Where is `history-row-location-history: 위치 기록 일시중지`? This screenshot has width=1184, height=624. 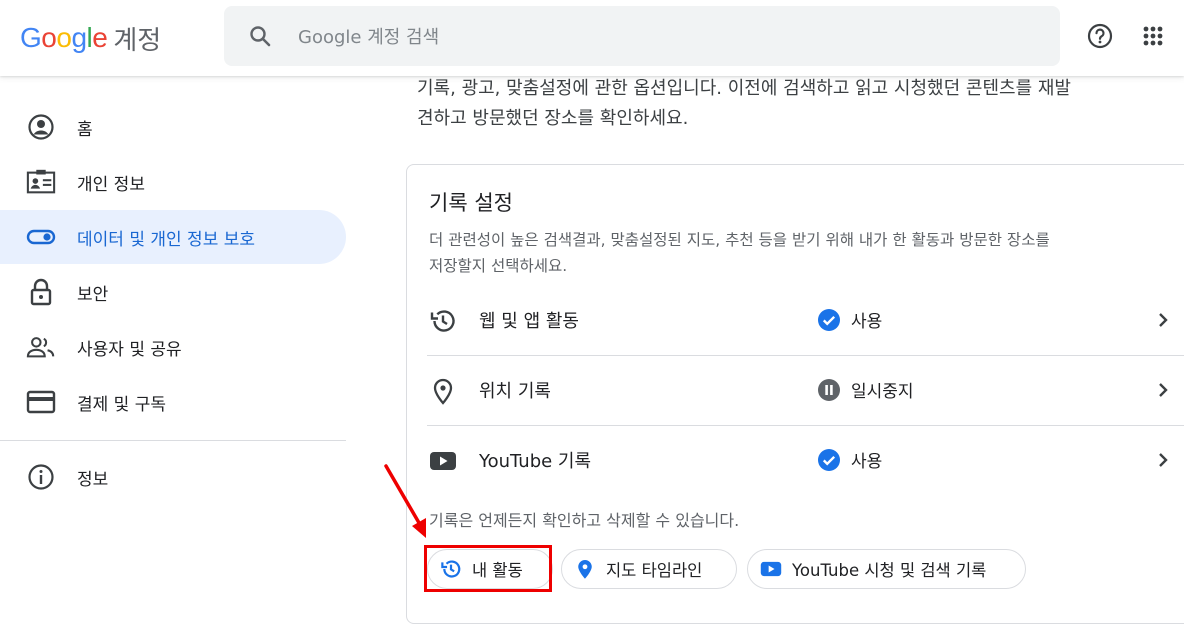 history-row-location-history: 위치 기록 일시중지 is located at coordinates (805, 390).